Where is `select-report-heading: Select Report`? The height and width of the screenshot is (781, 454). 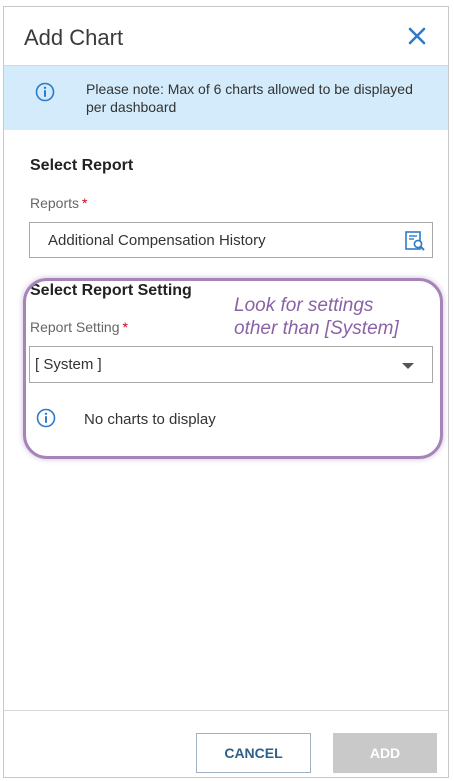 select-report-heading: Select Report is located at coordinates (82, 165).